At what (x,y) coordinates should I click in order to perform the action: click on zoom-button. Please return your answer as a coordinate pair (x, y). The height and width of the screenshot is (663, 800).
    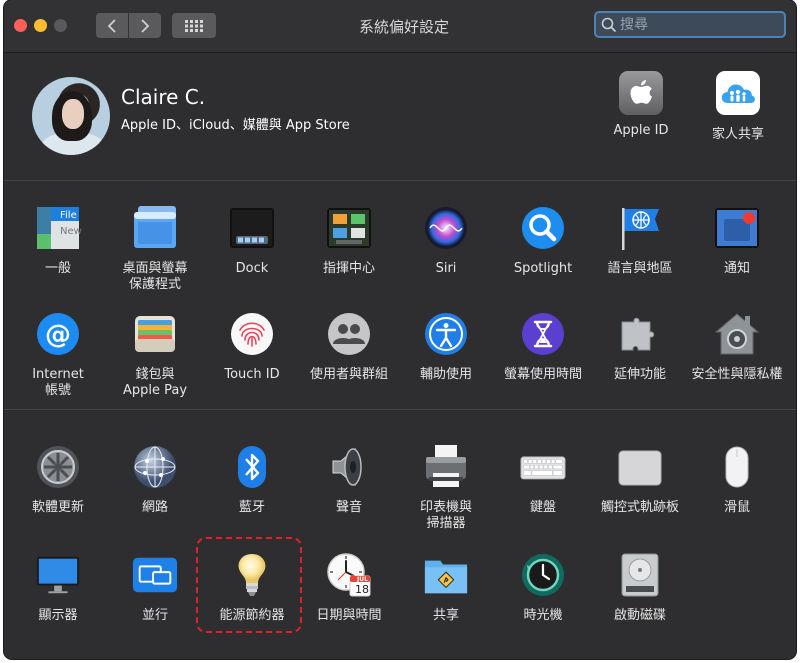
    Looking at the image, I should click on (60, 25).